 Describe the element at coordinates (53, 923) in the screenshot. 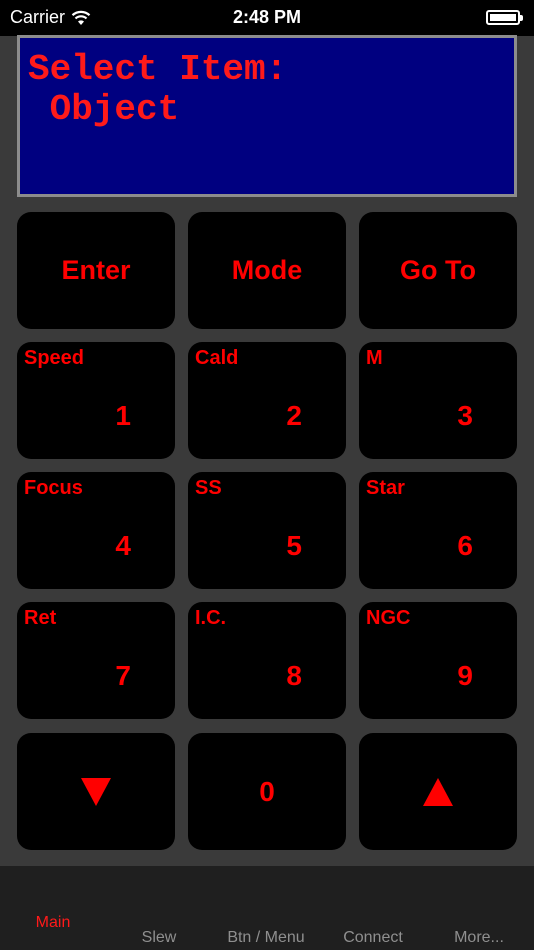

I see `tab-main: Main` at that location.